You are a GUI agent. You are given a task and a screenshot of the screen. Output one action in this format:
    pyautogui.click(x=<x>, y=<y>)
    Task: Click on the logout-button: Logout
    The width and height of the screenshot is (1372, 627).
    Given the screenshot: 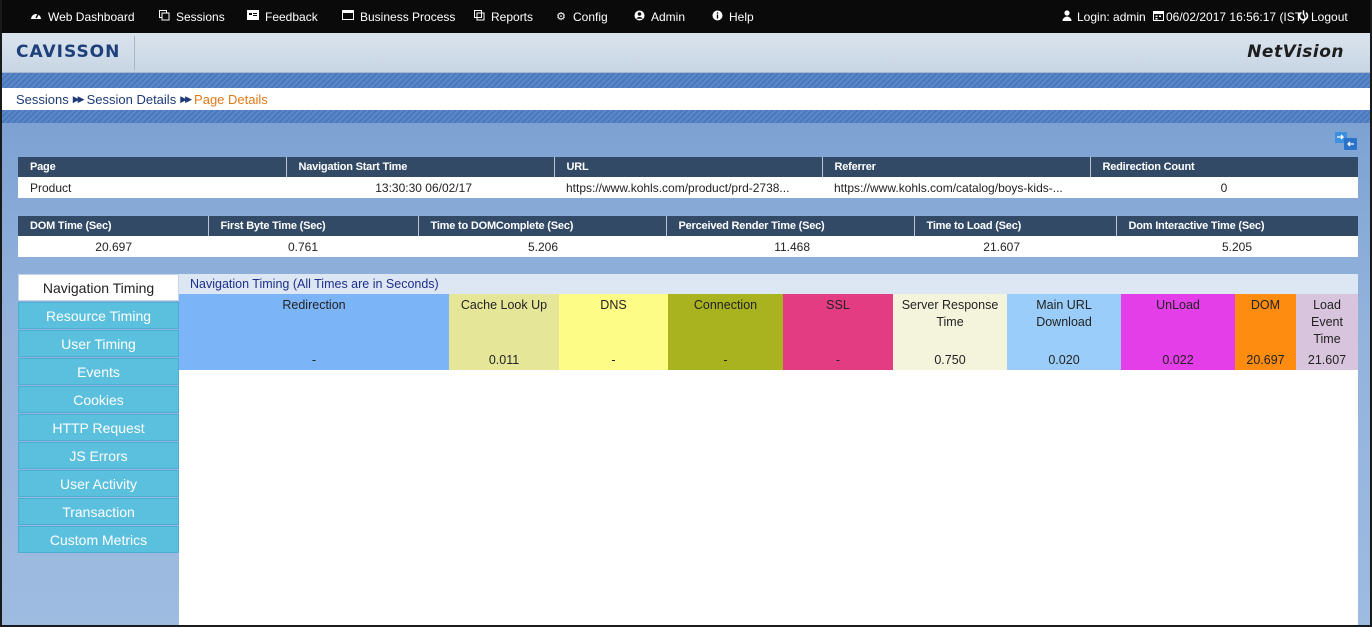 What is the action you would take?
    pyautogui.click(x=1322, y=16)
    